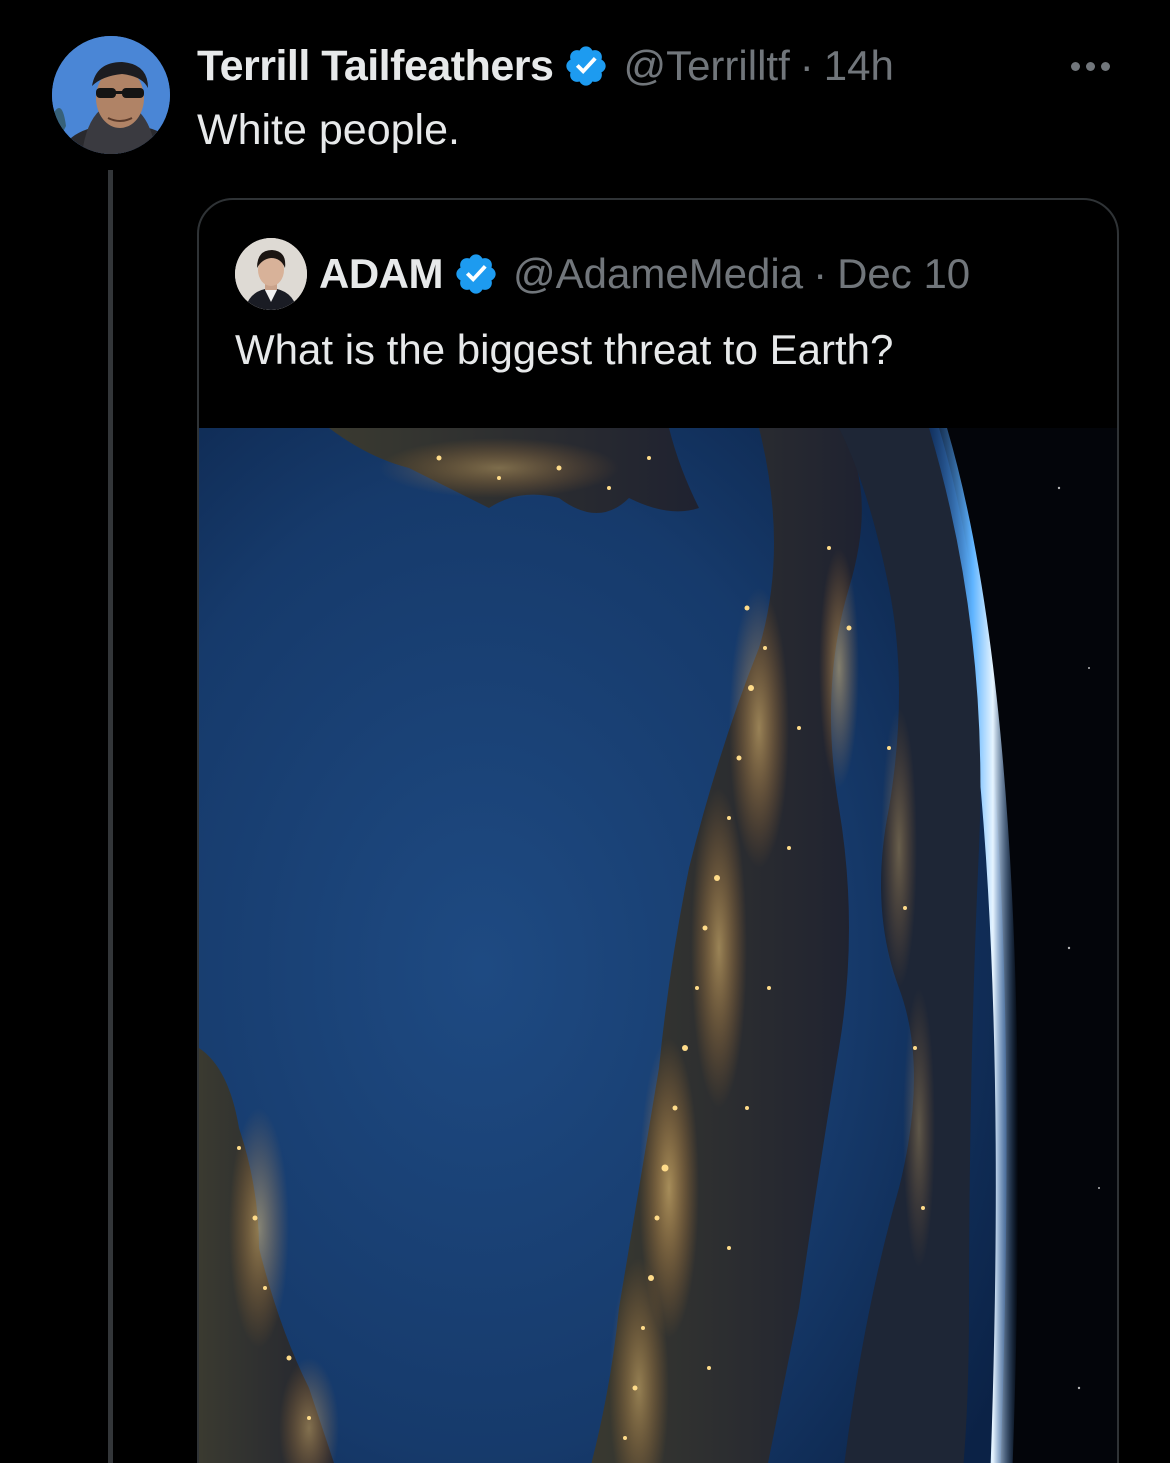 Image resolution: width=1170 pixels, height=1463 pixels. I want to click on quoted-tweet-date: Dec 10, so click(903, 274).